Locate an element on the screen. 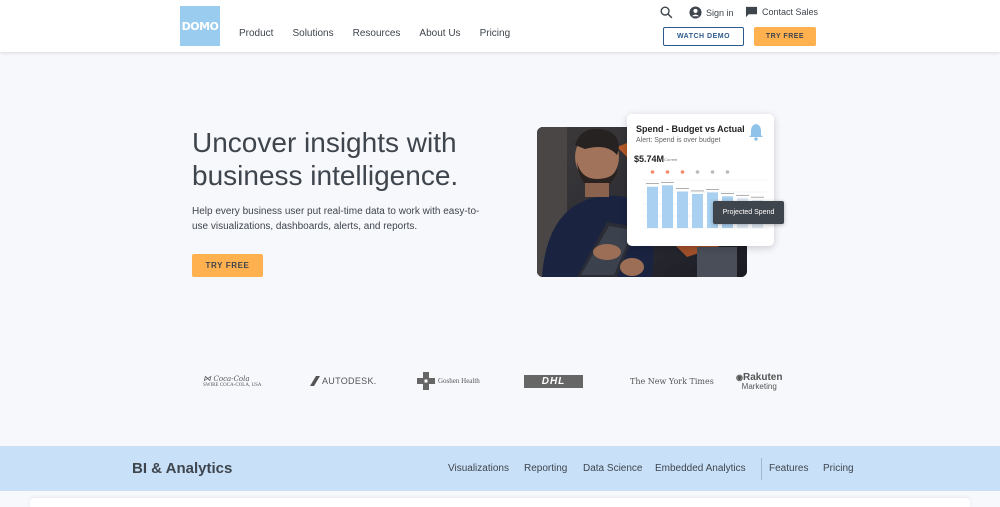 This screenshot has width=1000, height=507. content-card-edge is located at coordinates (500, 502).